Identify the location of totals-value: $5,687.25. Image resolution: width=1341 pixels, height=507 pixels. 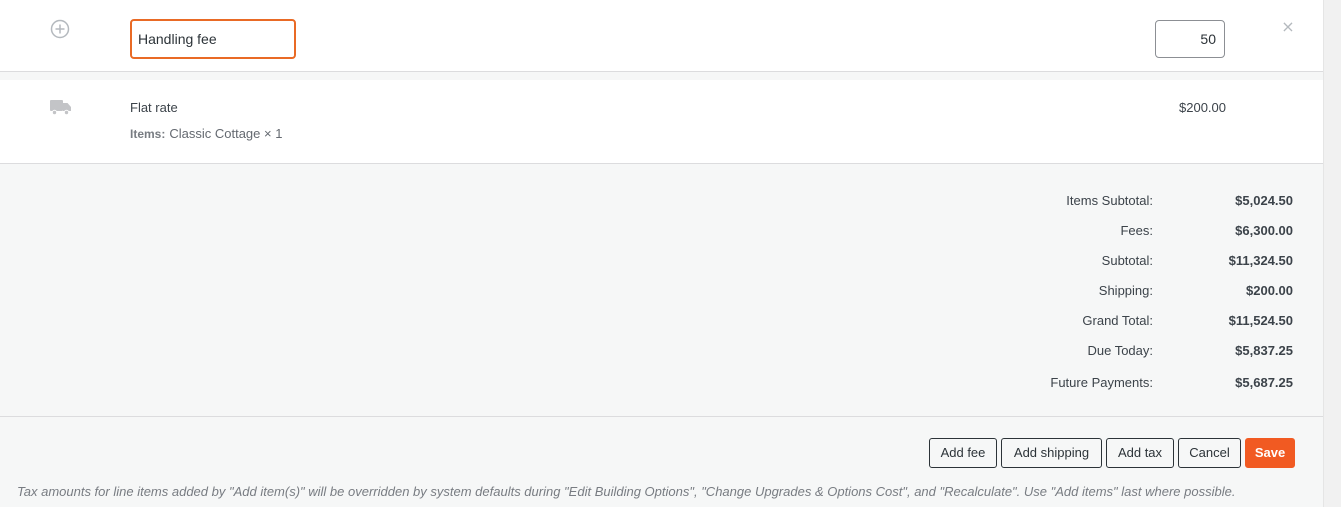
(1264, 382).